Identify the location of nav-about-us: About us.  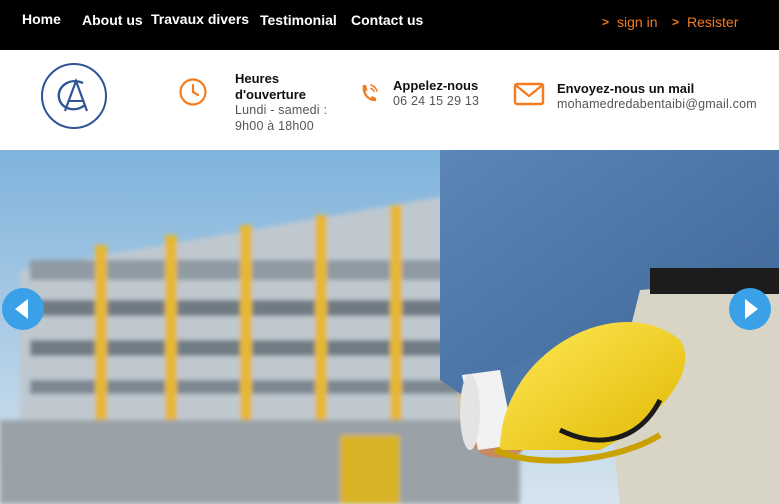
(112, 20).